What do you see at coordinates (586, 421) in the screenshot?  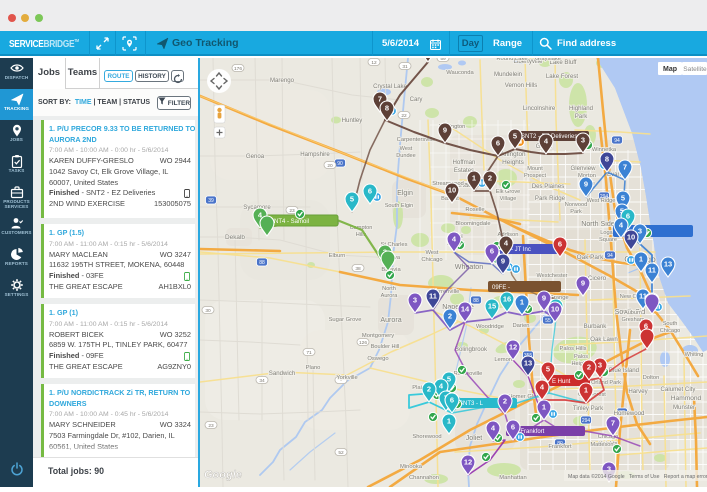 I see `svg-text: 294` at bounding box center [586, 421].